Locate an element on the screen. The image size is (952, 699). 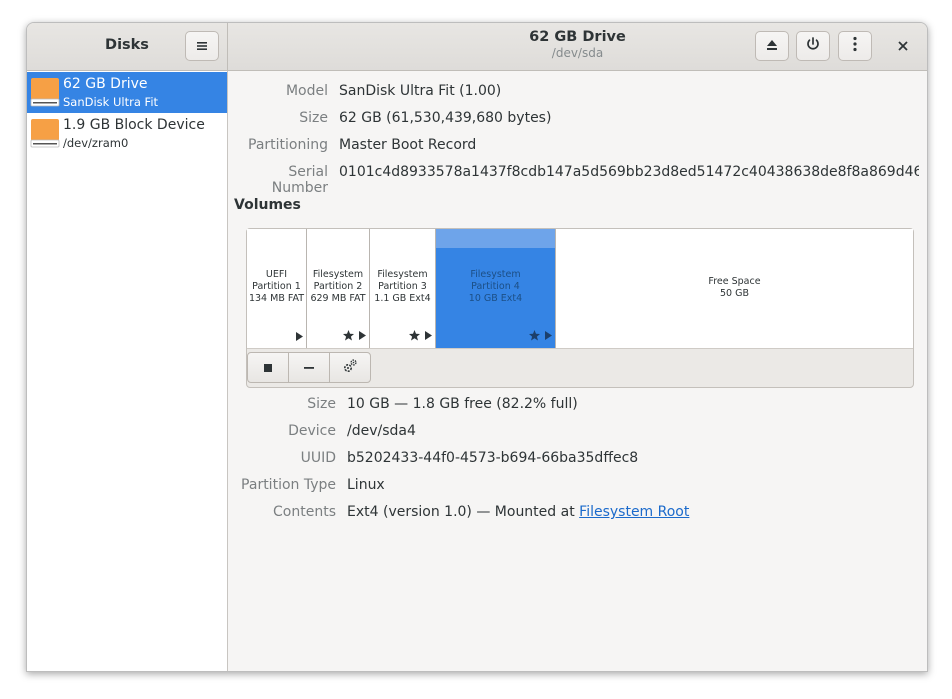
partitioning-value: Master Boot Record is located at coordinates (408, 145).